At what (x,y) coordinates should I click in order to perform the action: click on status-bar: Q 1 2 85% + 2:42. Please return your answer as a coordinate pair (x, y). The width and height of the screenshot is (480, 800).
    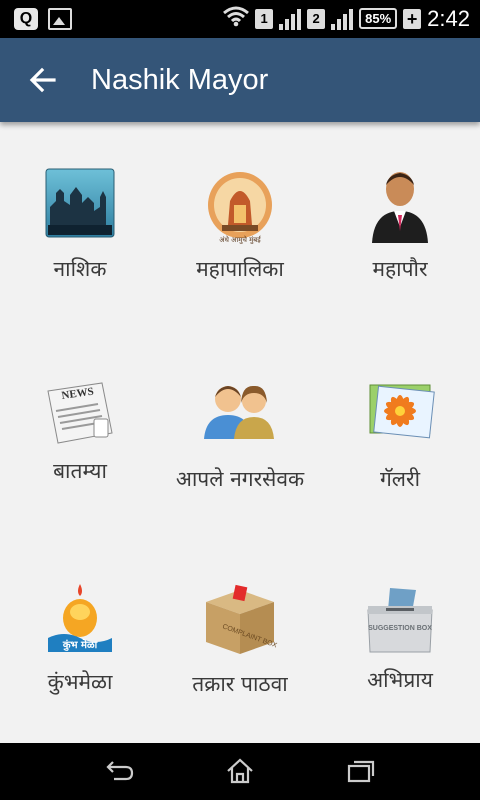
    Looking at the image, I should click on (240, 19).